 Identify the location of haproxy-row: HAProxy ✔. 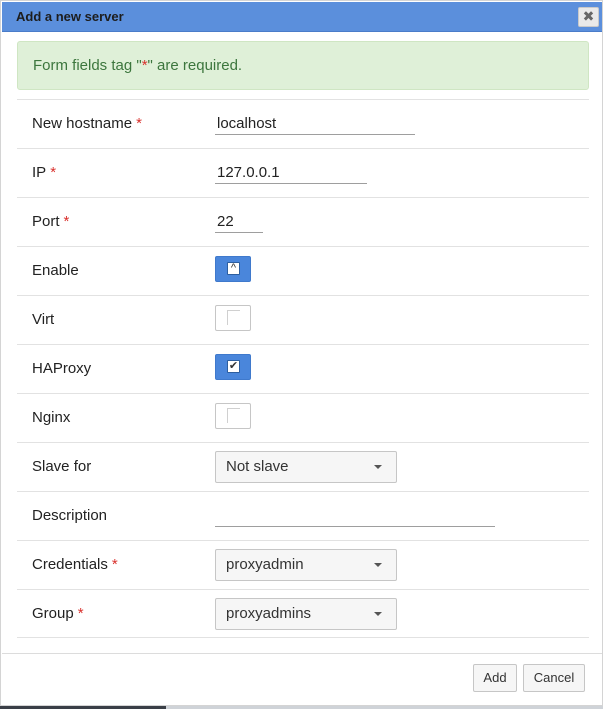
(303, 368).